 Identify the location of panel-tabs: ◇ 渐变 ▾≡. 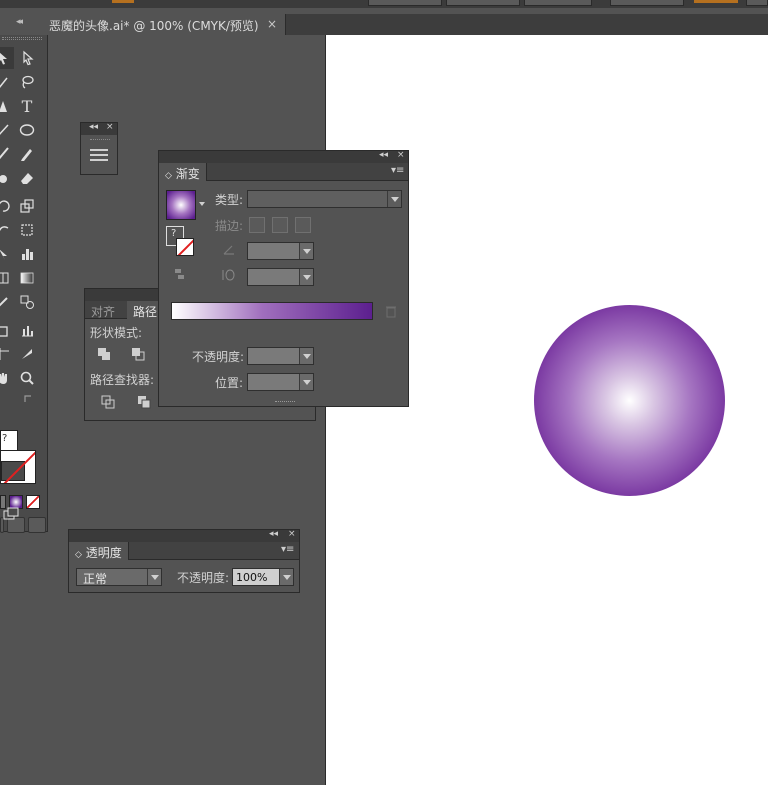
(283, 172).